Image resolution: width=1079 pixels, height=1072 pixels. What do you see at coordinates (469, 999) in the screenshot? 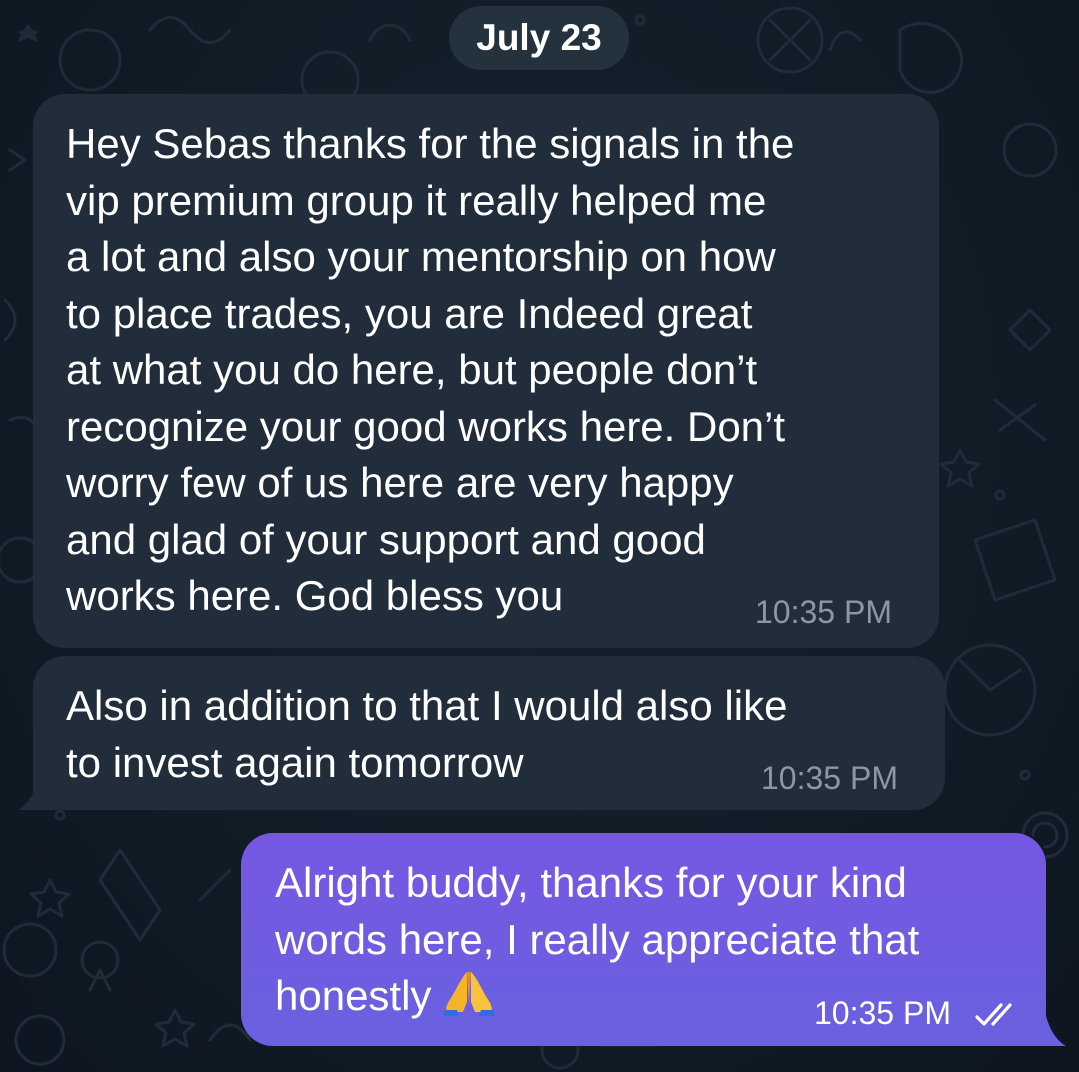
I see `folded-hands-emoji` at bounding box center [469, 999].